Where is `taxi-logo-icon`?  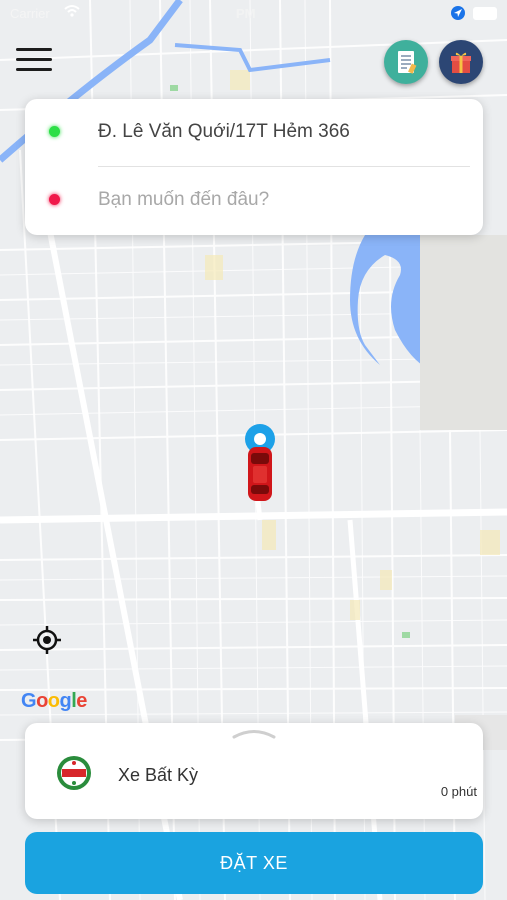 taxi-logo-icon is located at coordinates (74, 773).